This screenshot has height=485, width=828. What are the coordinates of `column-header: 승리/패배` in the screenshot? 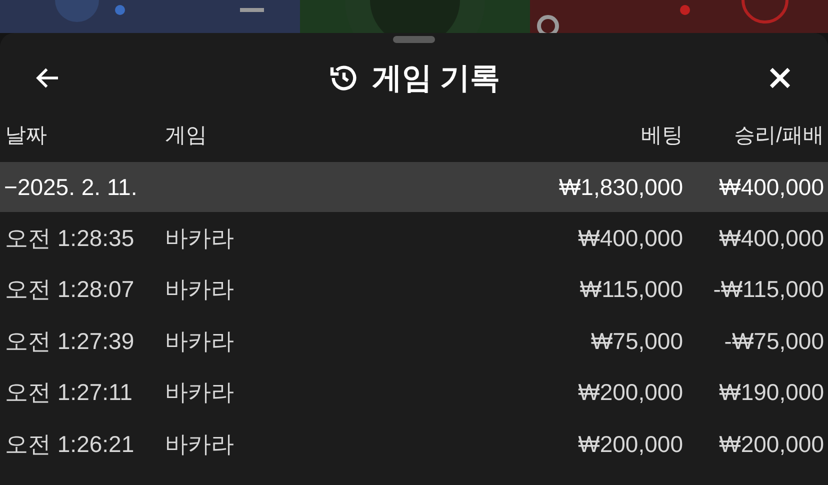 It's located at (779, 136).